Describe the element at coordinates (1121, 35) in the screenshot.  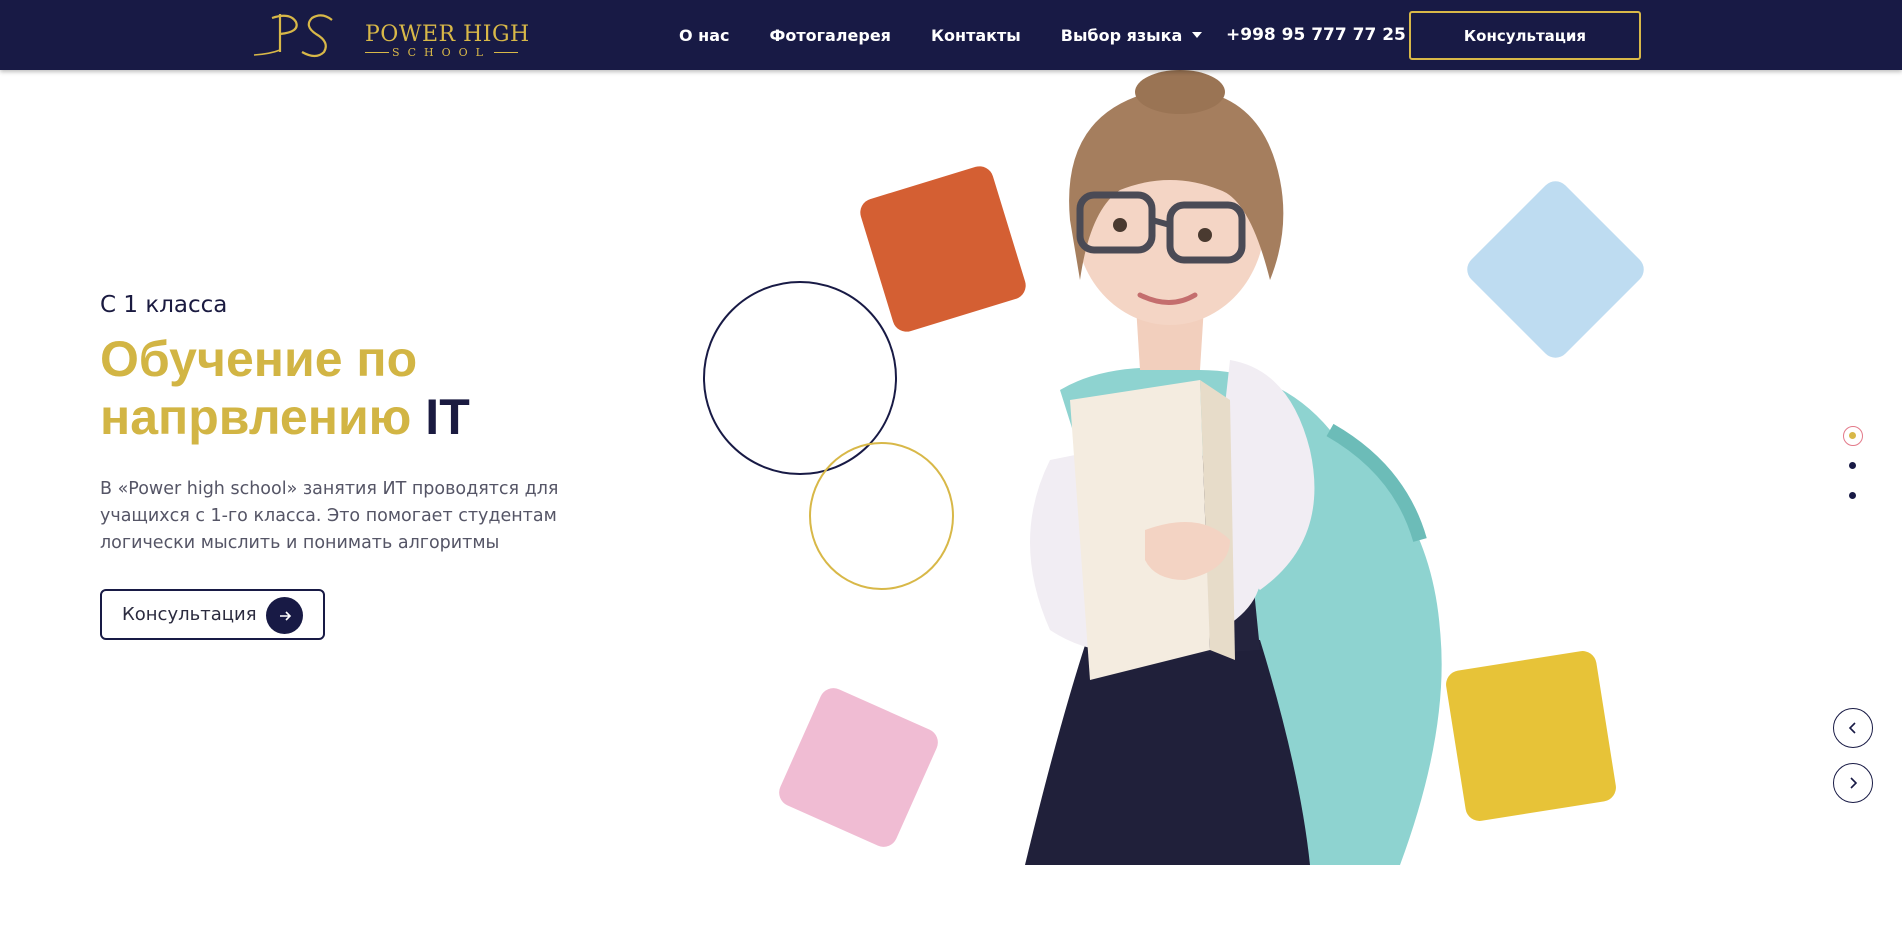
I see `language-dropdown-label: Выбор языка` at that location.